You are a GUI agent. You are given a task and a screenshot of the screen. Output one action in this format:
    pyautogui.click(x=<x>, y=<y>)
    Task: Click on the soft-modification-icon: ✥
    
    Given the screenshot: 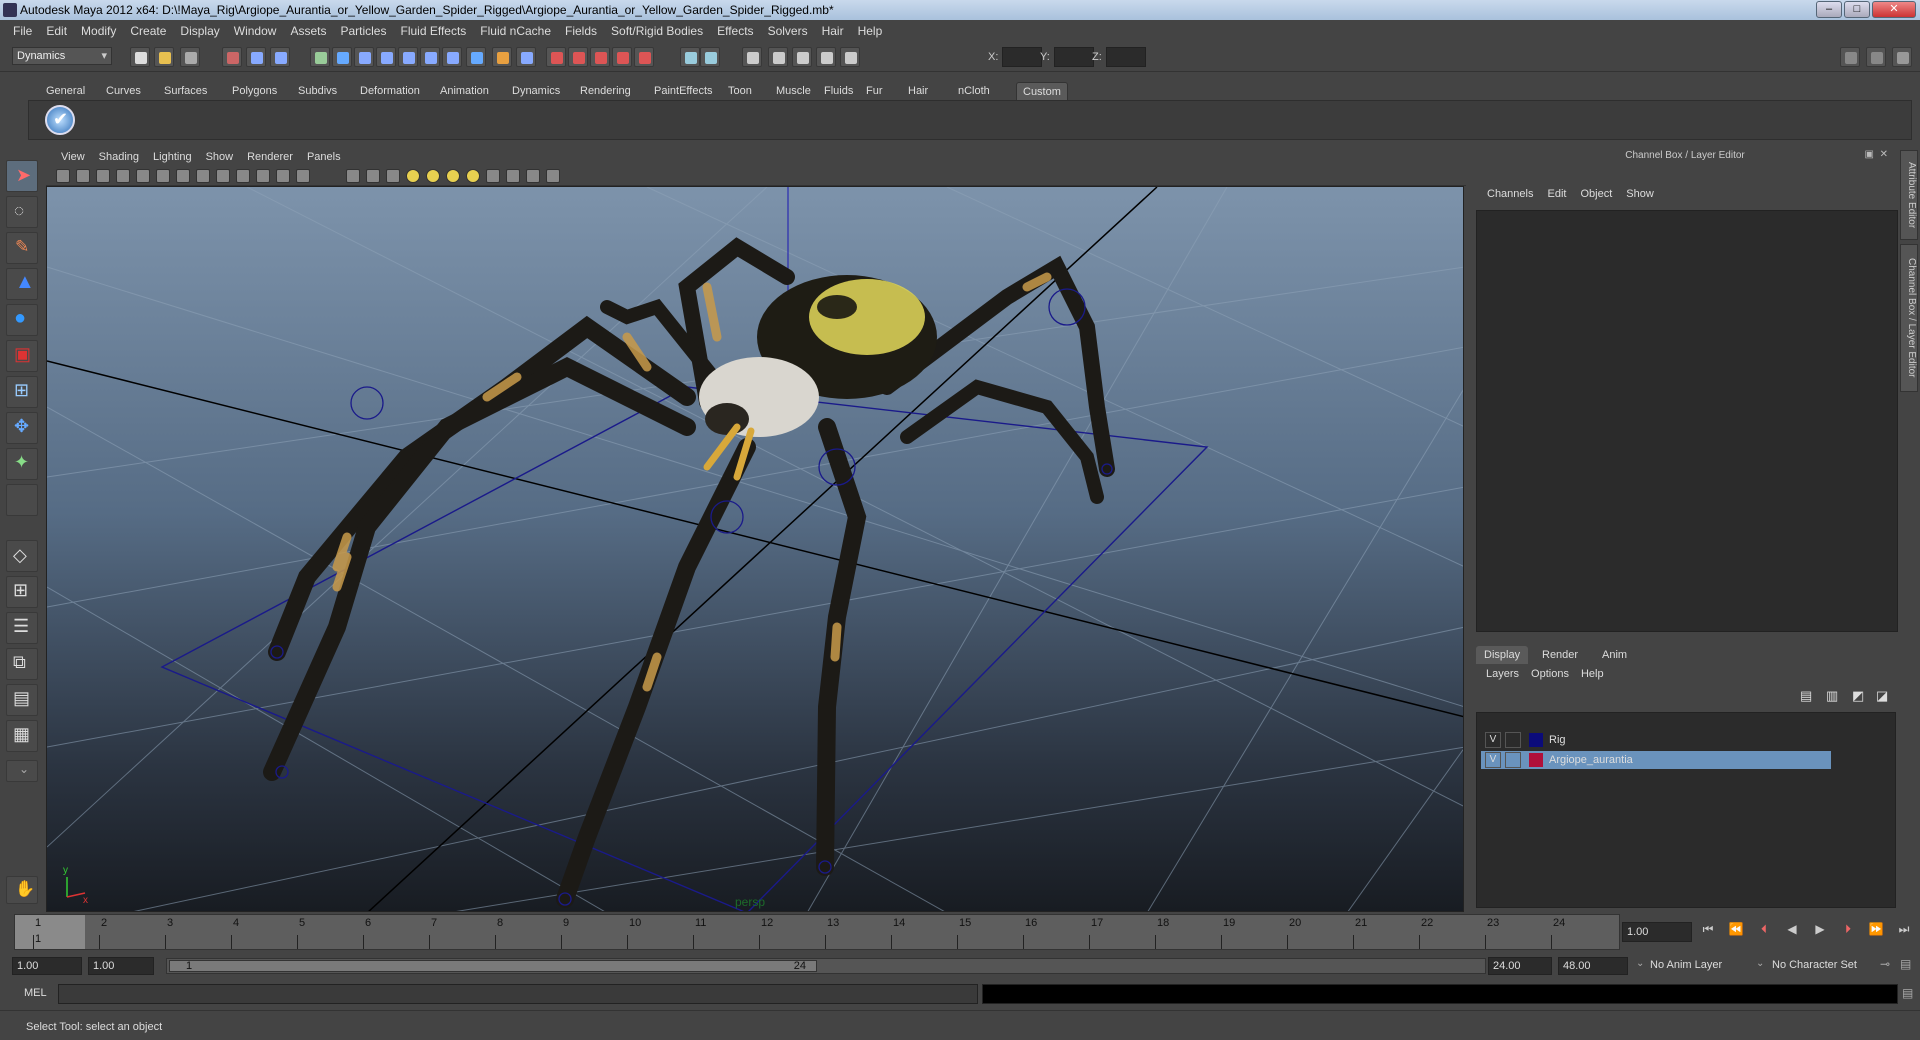 What is the action you would take?
    pyautogui.click(x=22, y=428)
    